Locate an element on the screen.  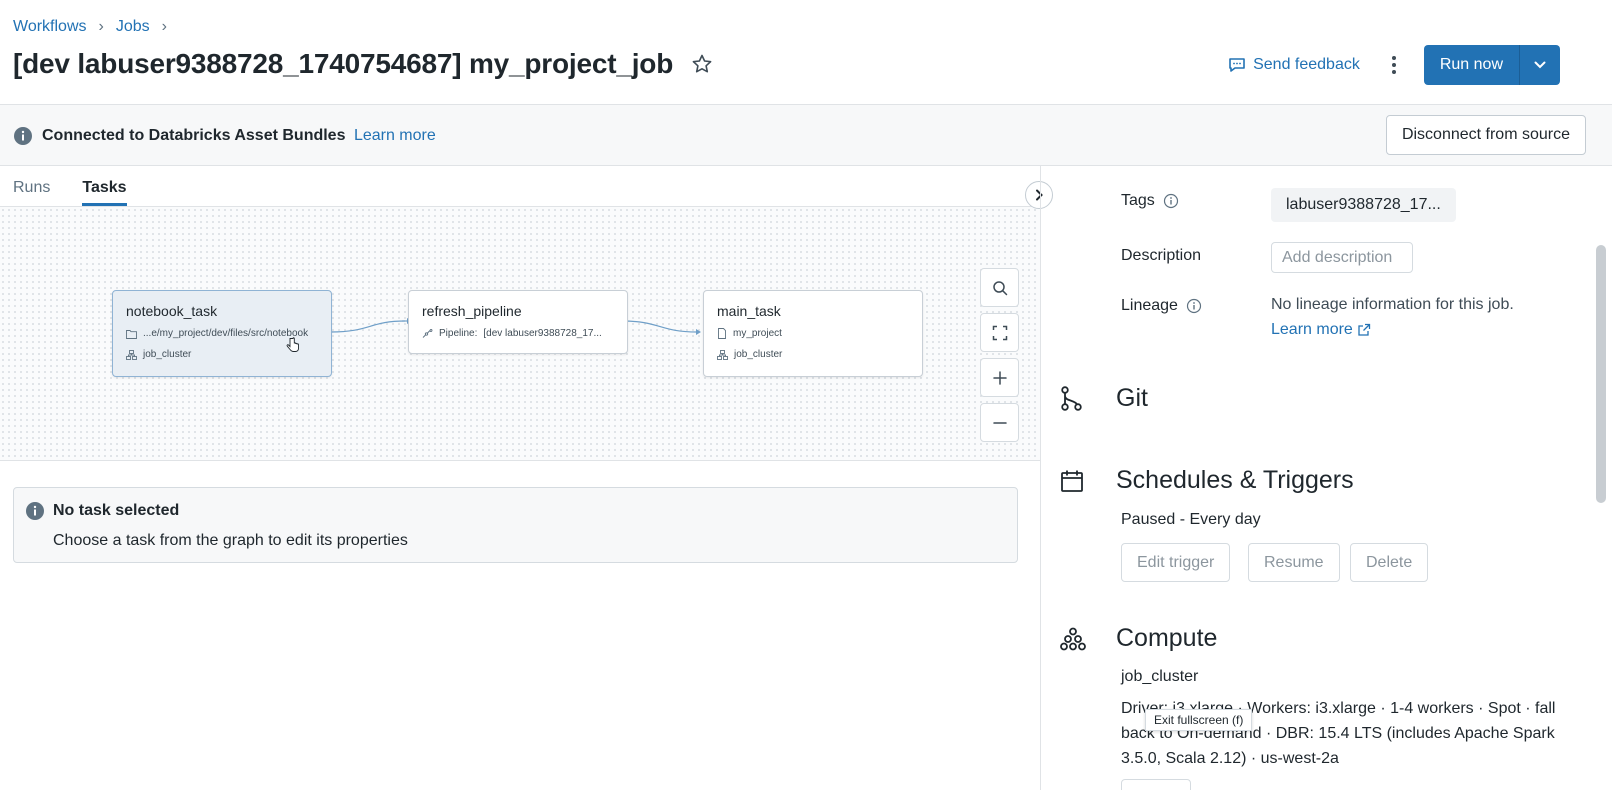
disconnect-from-source-button: Disconnect from source is located at coordinates (1485, 135).